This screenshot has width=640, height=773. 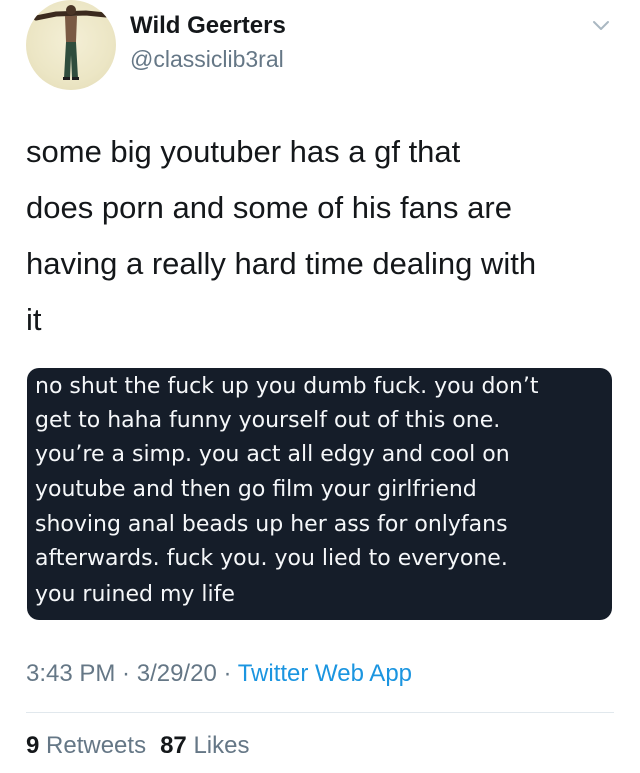 I want to click on avatar, so click(x=71, y=45).